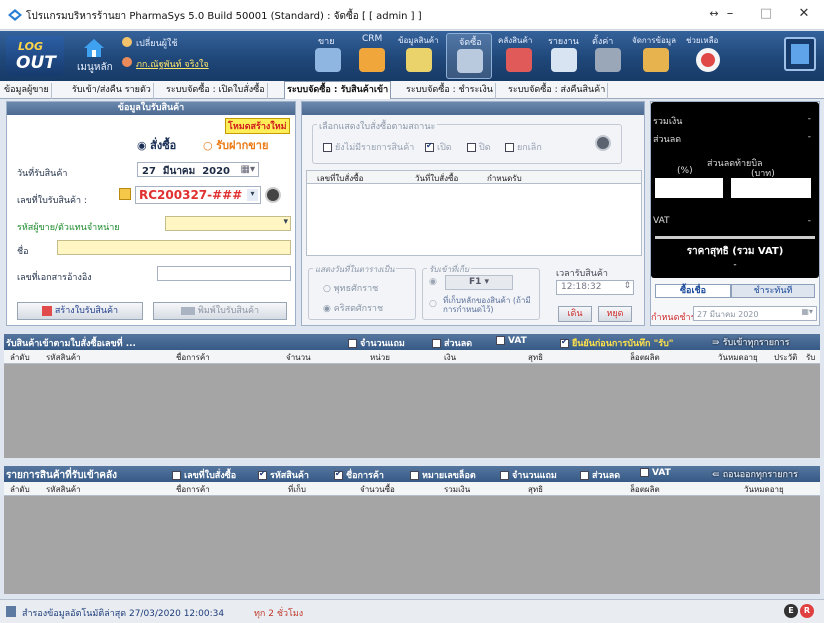 The height and width of the screenshot is (623, 824). I want to click on chk-vat-2: VAT, so click(655, 473).